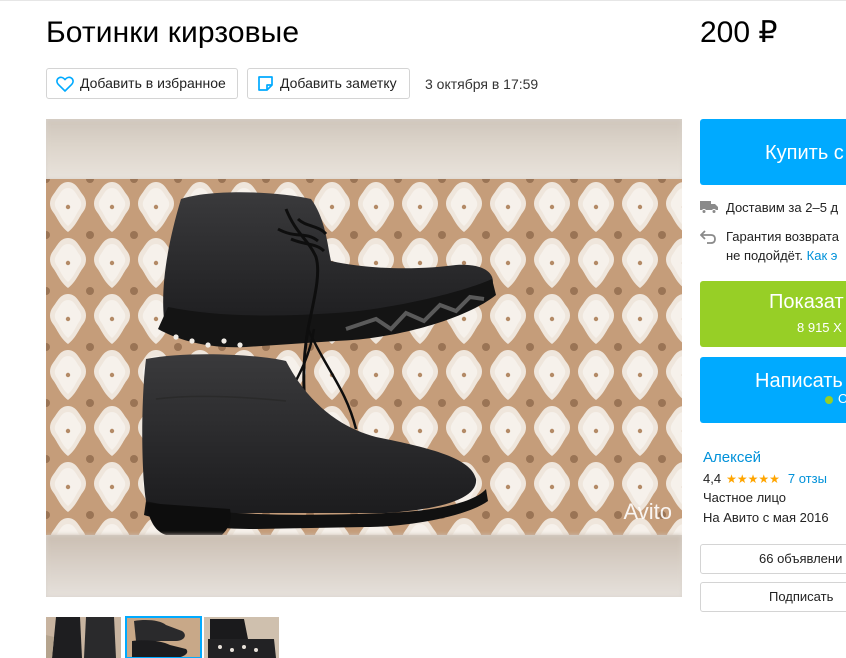 The height and width of the screenshot is (658, 846). Describe the element at coordinates (712, 478) in the screenshot. I see `rating-value: 4,4` at that location.